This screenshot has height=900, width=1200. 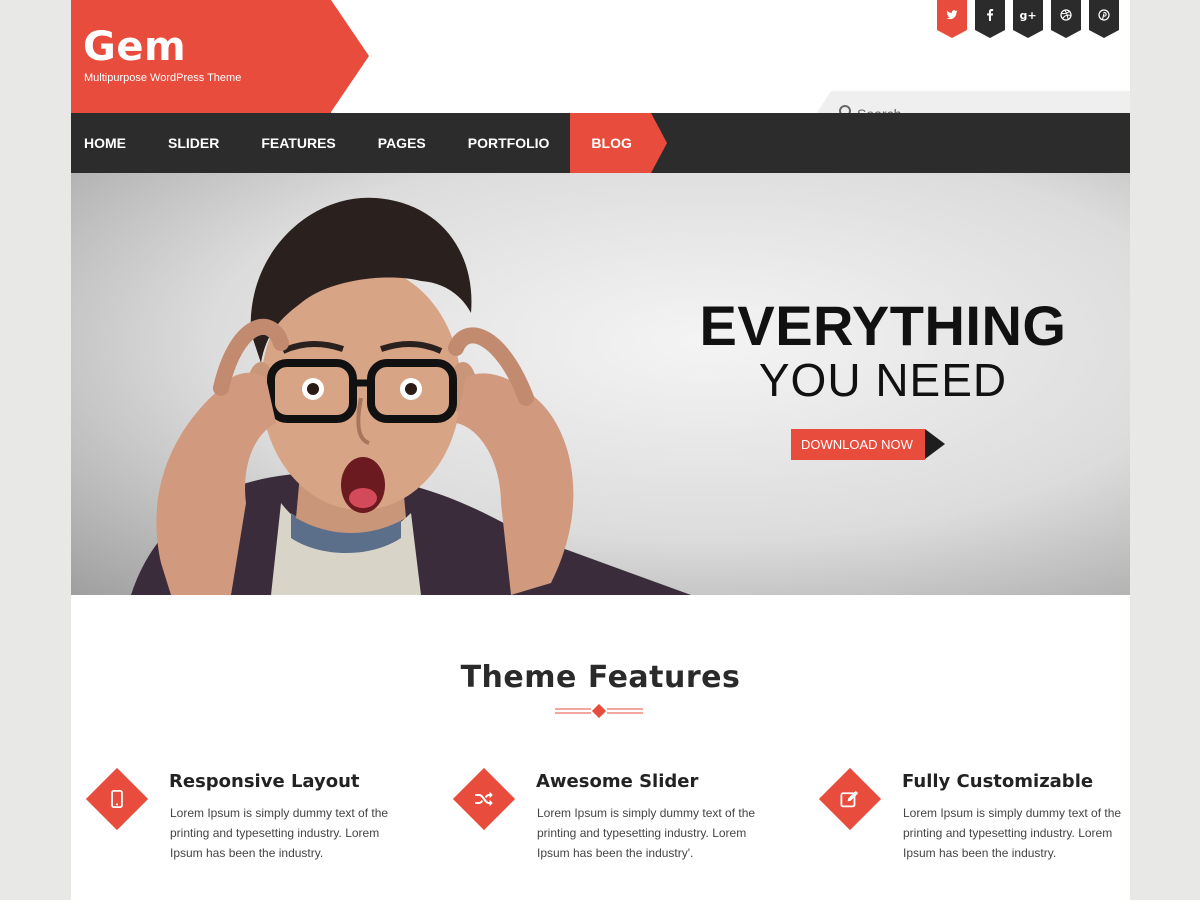 What do you see at coordinates (402, 143) in the screenshot?
I see `nav-item-pages: PAGES` at bounding box center [402, 143].